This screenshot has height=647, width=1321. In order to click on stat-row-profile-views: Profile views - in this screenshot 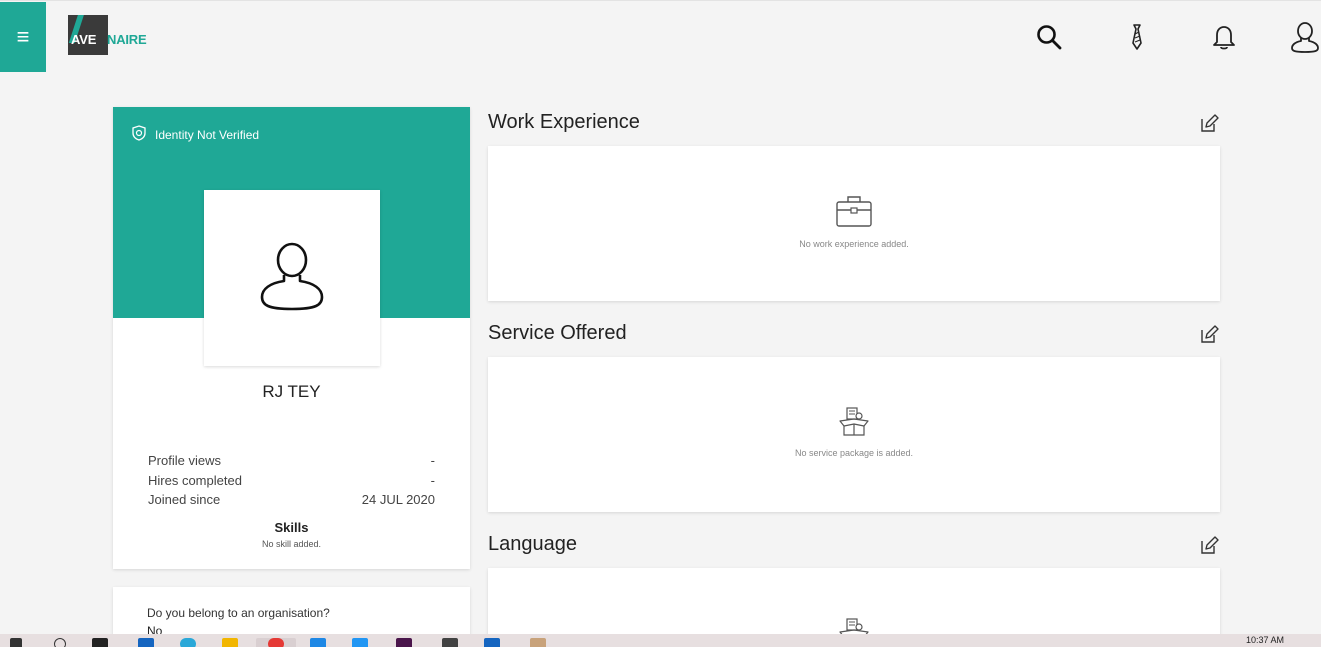, I will do `click(291, 460)`.